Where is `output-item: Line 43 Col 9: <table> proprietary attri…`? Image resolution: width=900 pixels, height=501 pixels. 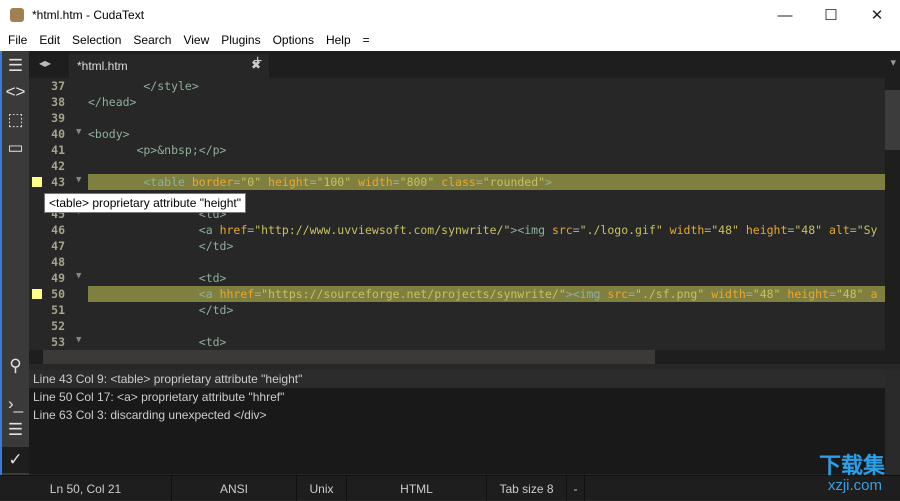
output-item: Line 43 Col 9: <table> proprietary attri… is located at coordinates (457, 379).